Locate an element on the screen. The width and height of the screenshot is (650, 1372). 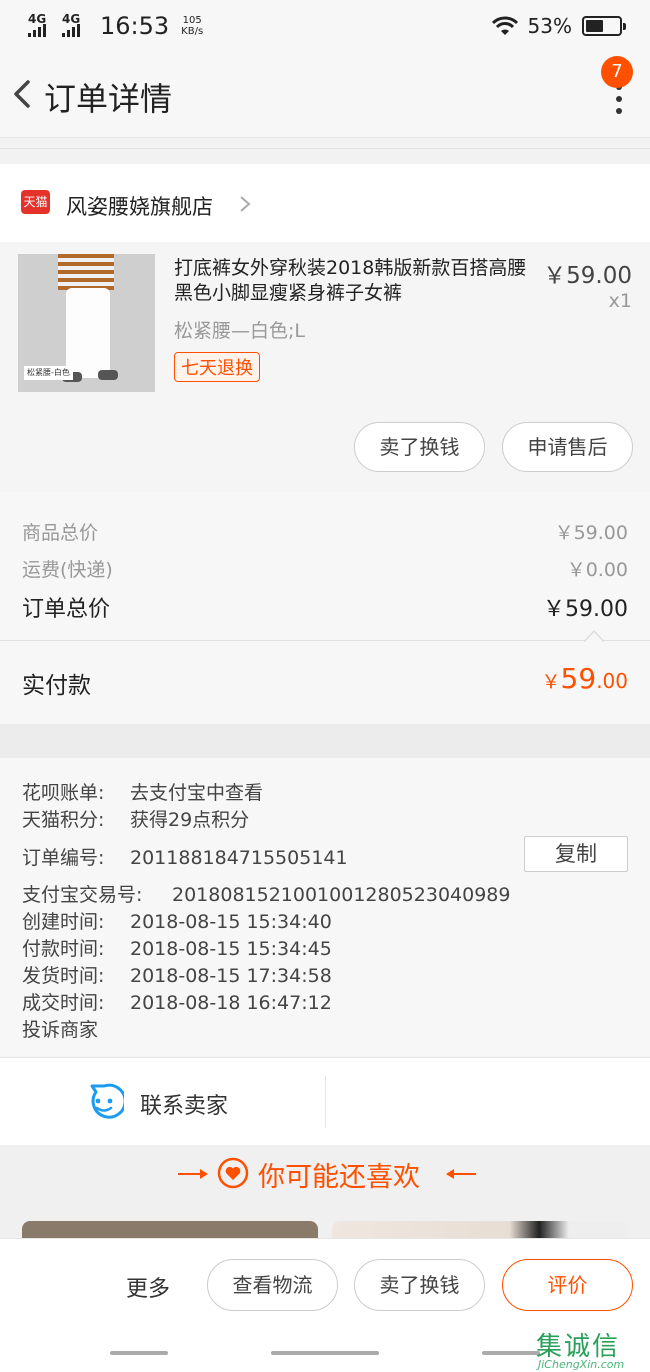
shipping-row: 运费(快递) ￥0.00 is located at coordinates (325, 568).